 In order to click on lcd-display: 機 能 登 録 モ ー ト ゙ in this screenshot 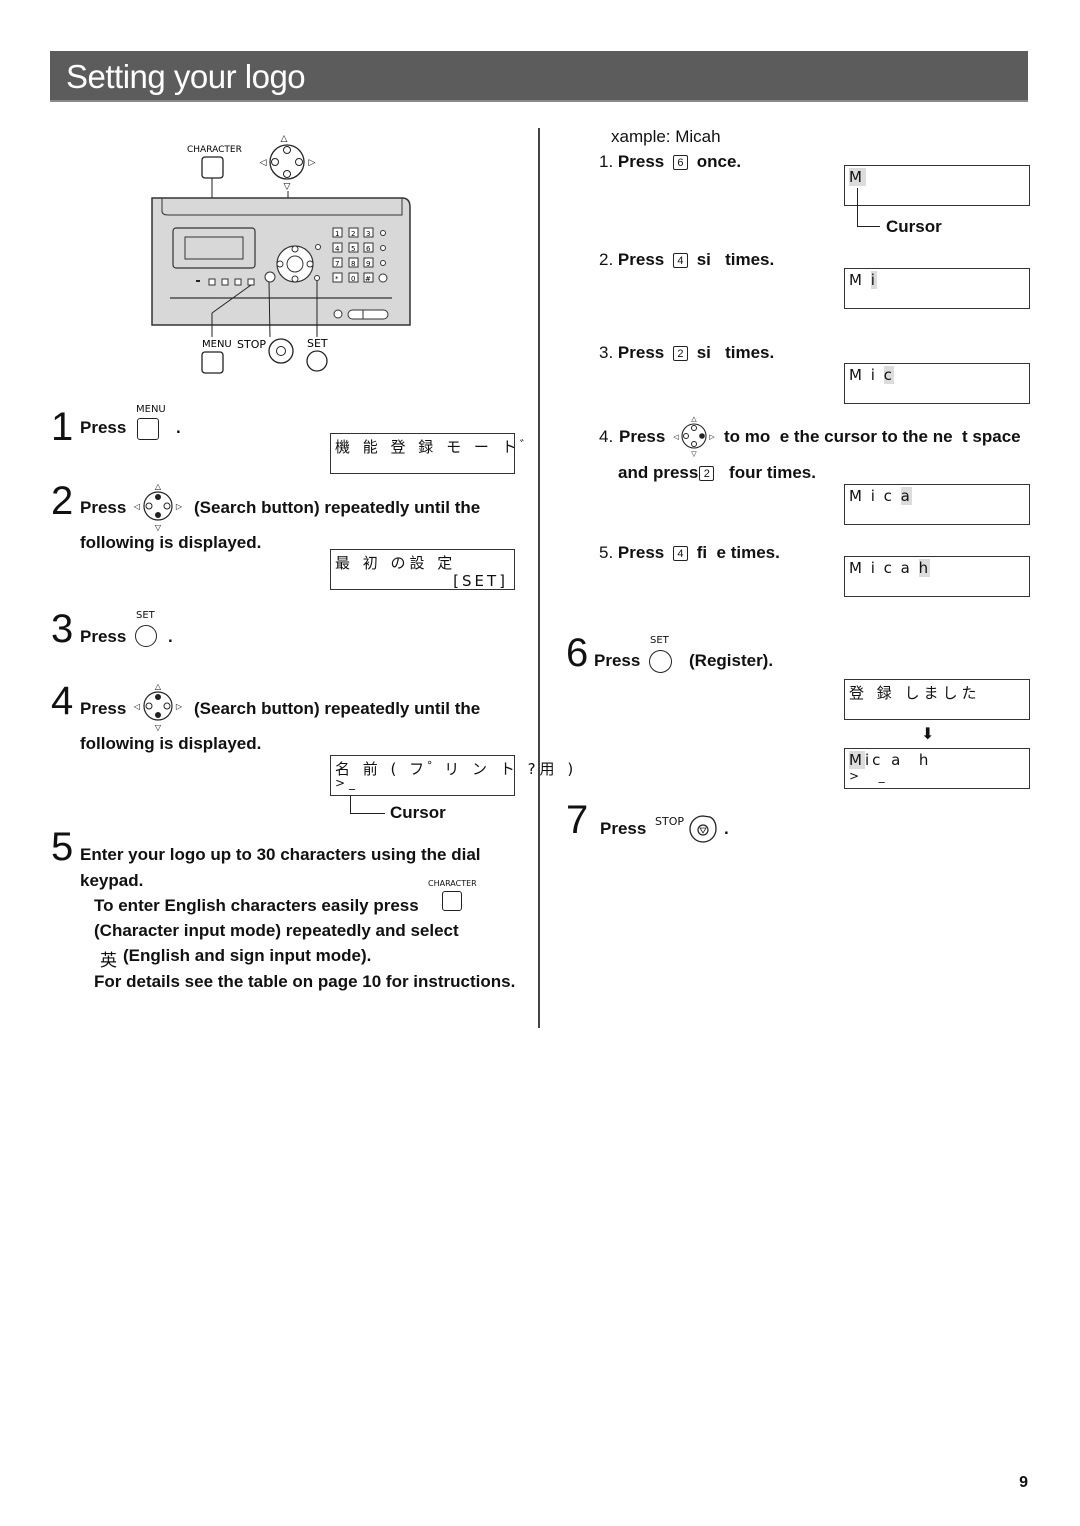, I will do `click(427, 453)`.